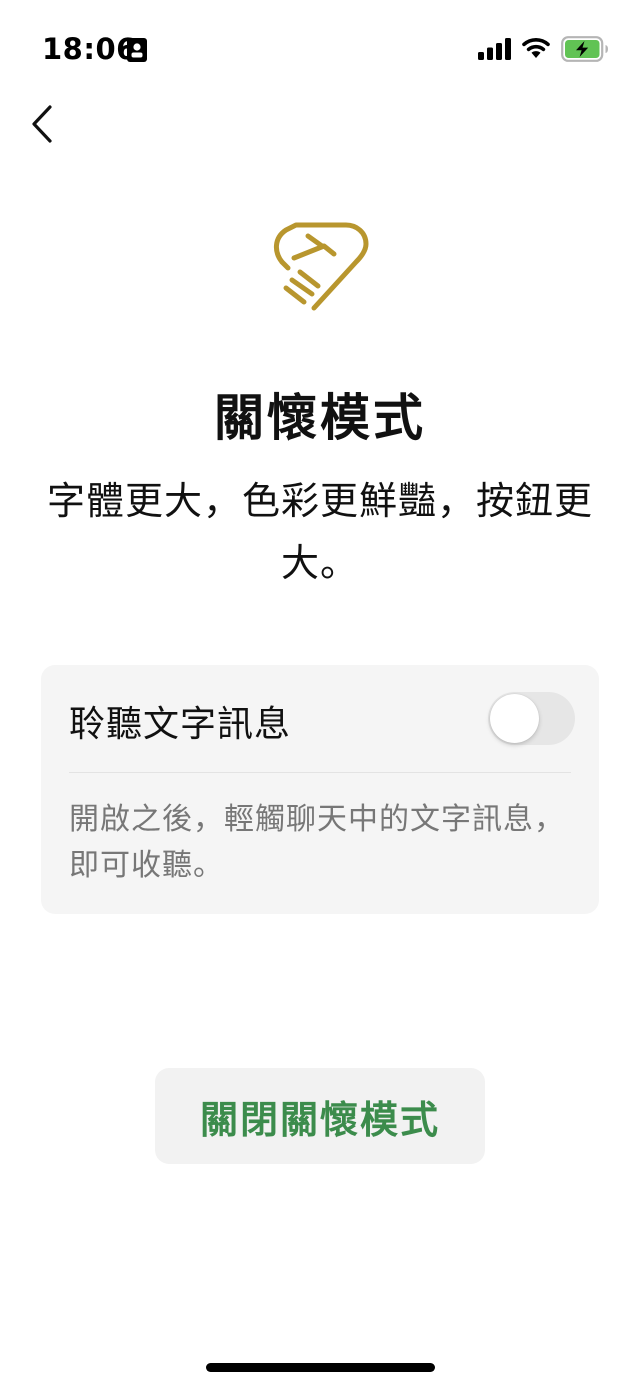 The image size is (640, 1386). I want to click on wifi-icon, so click(536, 48).